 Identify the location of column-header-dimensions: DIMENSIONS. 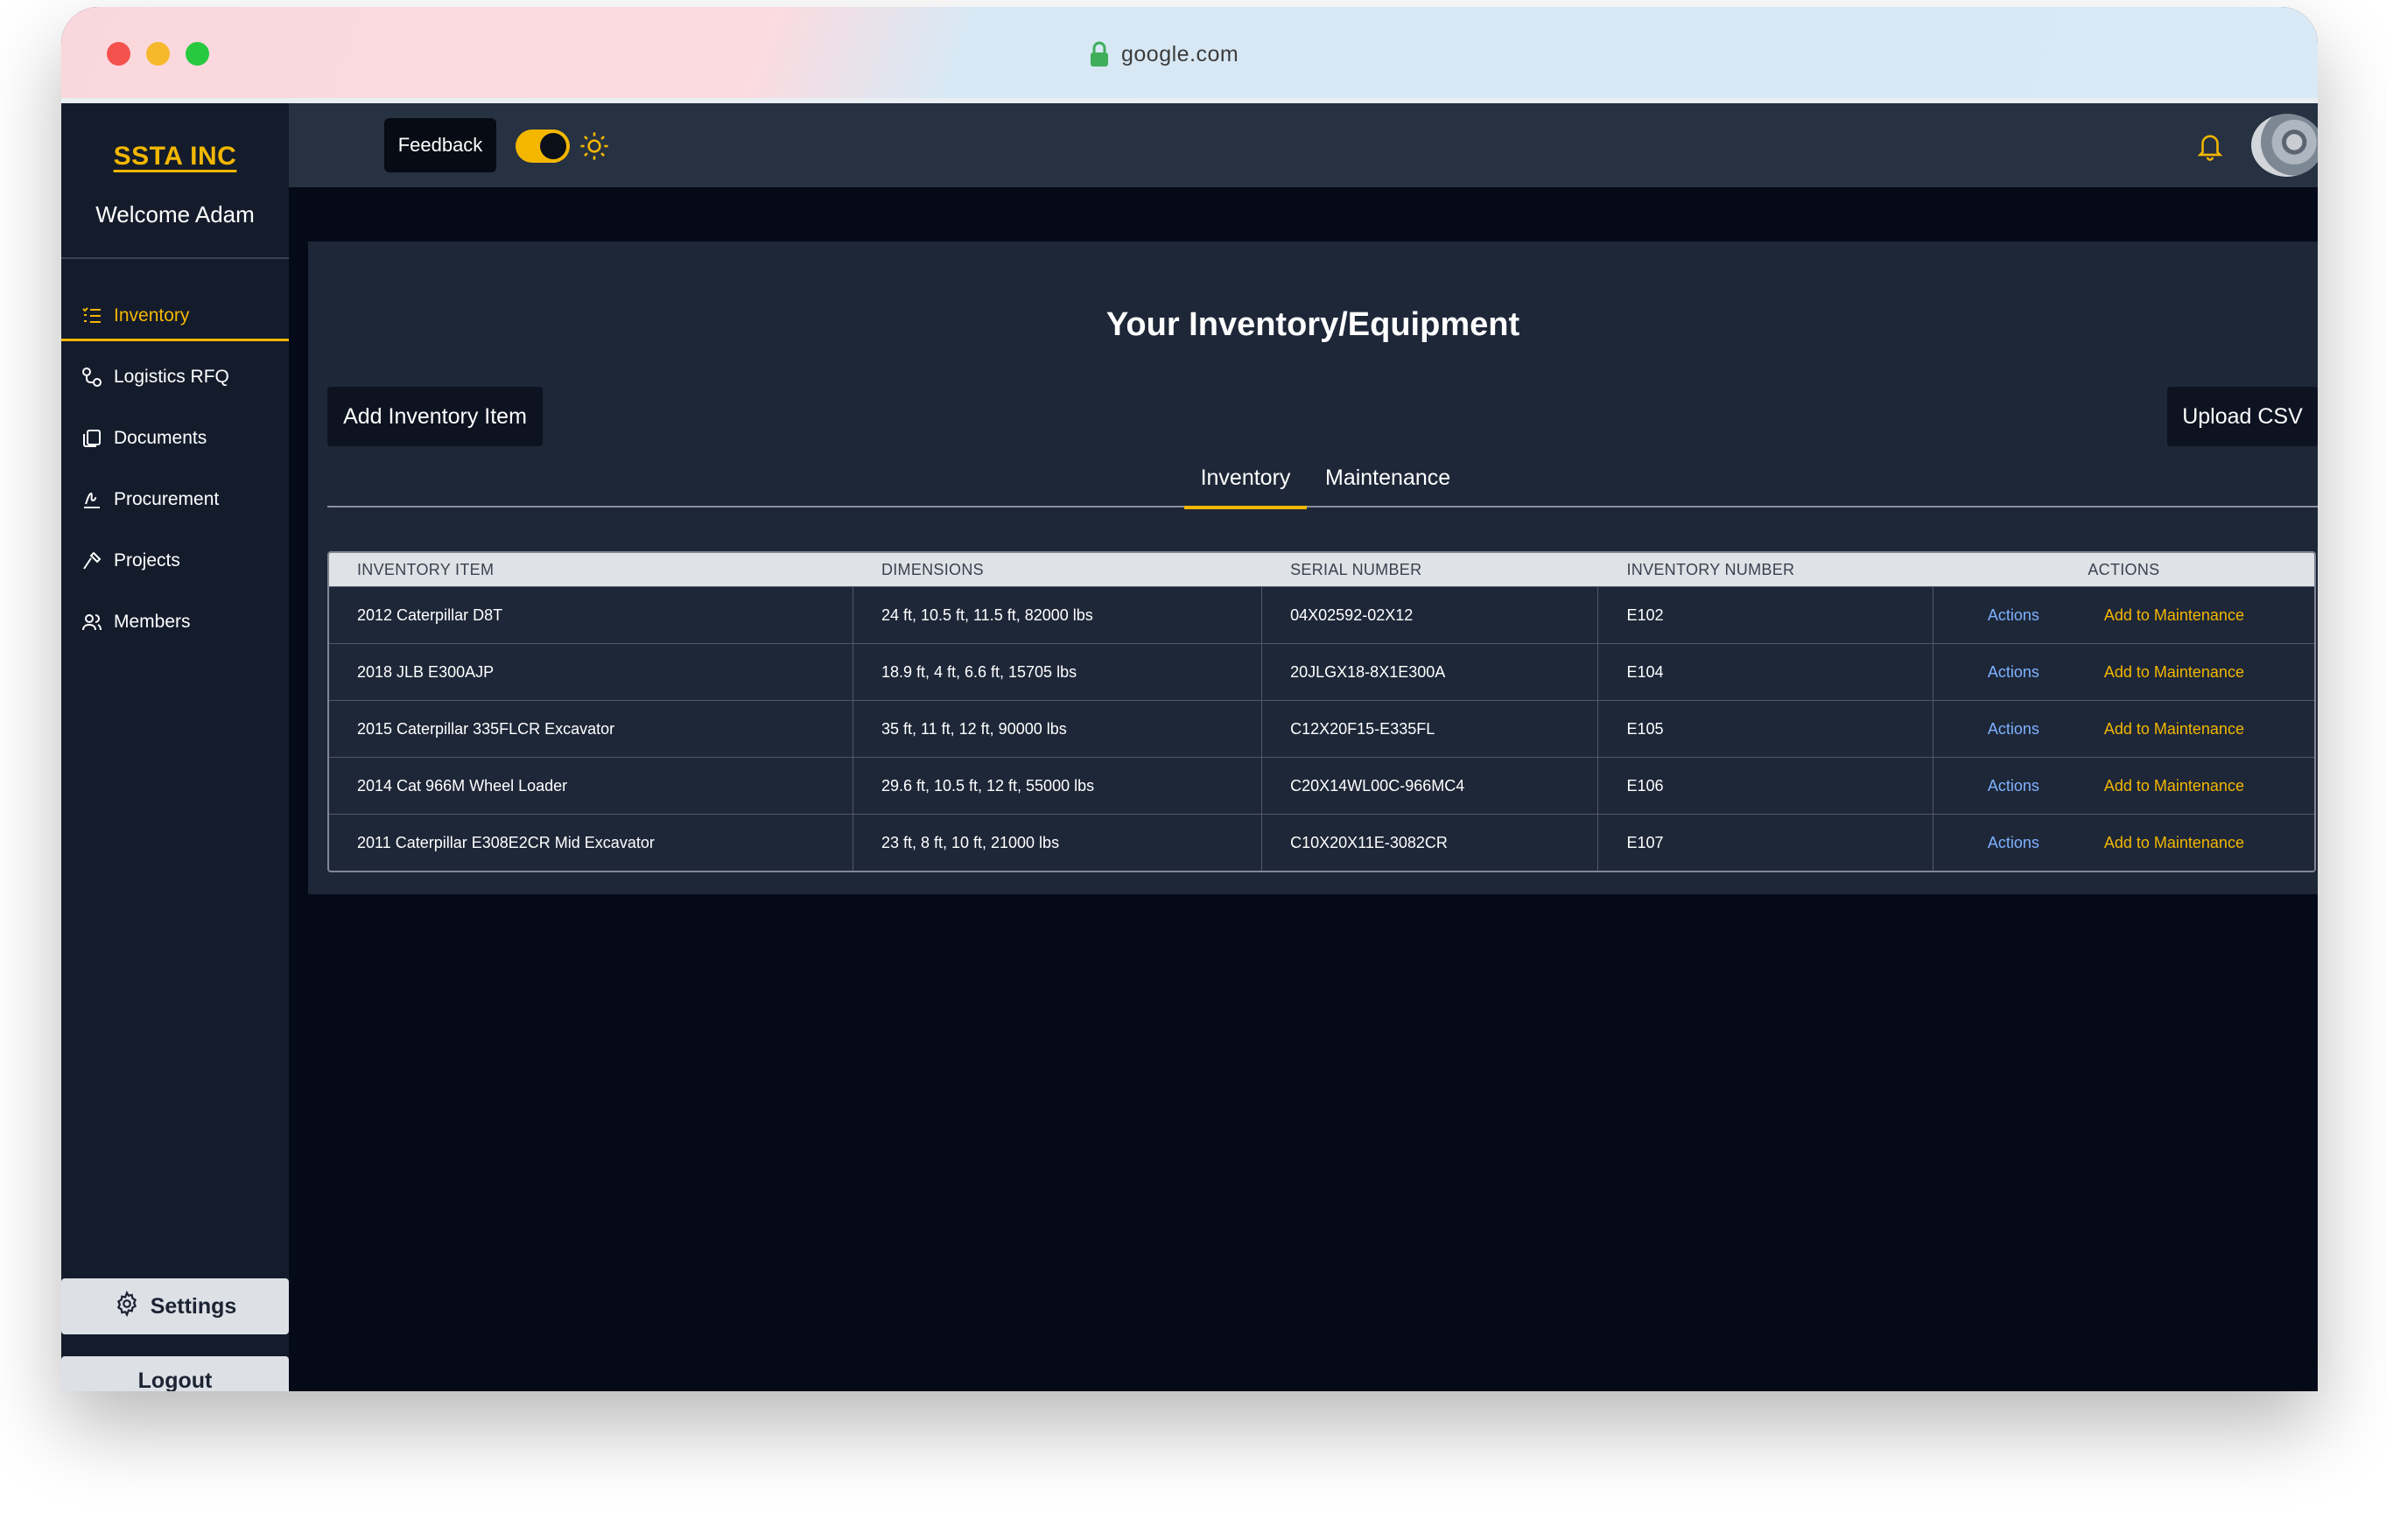
(932, 569).